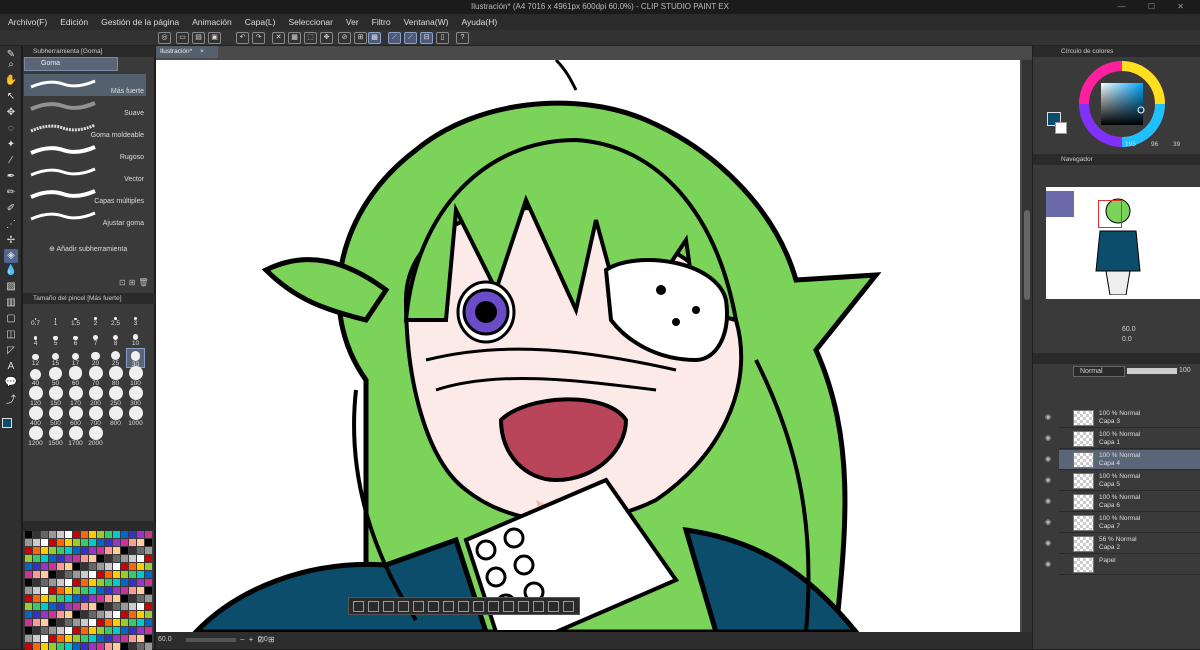  I want to click on layer-row: ◉ 100 % Normal Capa 5, so click(1122, 481).